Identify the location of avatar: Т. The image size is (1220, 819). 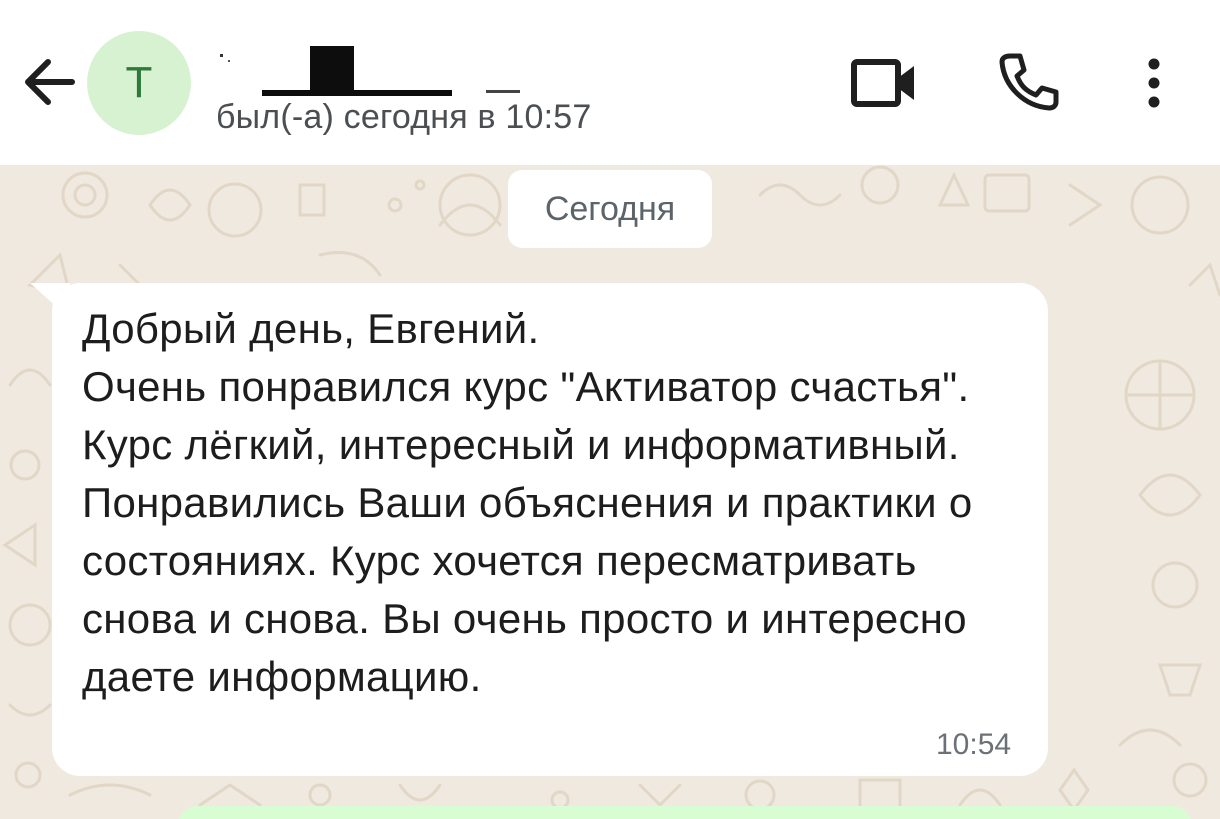
(139, 83).